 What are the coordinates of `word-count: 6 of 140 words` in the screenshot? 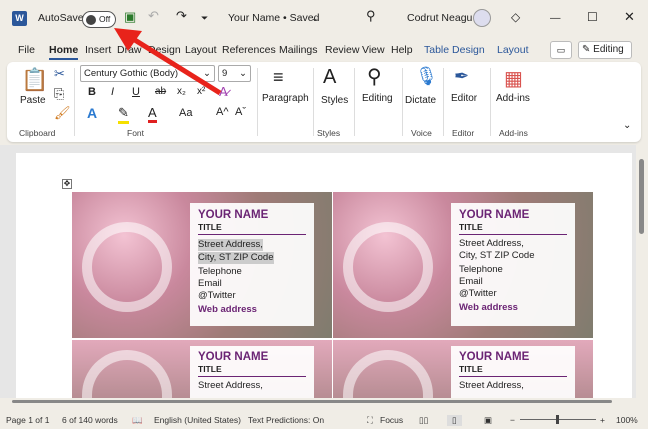 It's located at (90, 420).